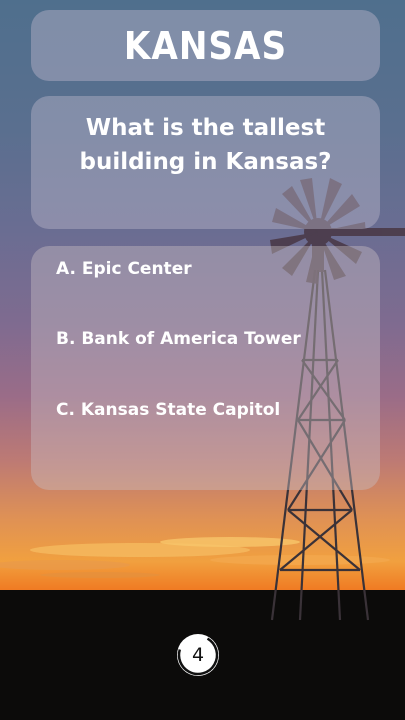 The height and width of the screenshot is (720, 405). I want to click on answer-option-a: A. Epic Center, so click(124, 269).